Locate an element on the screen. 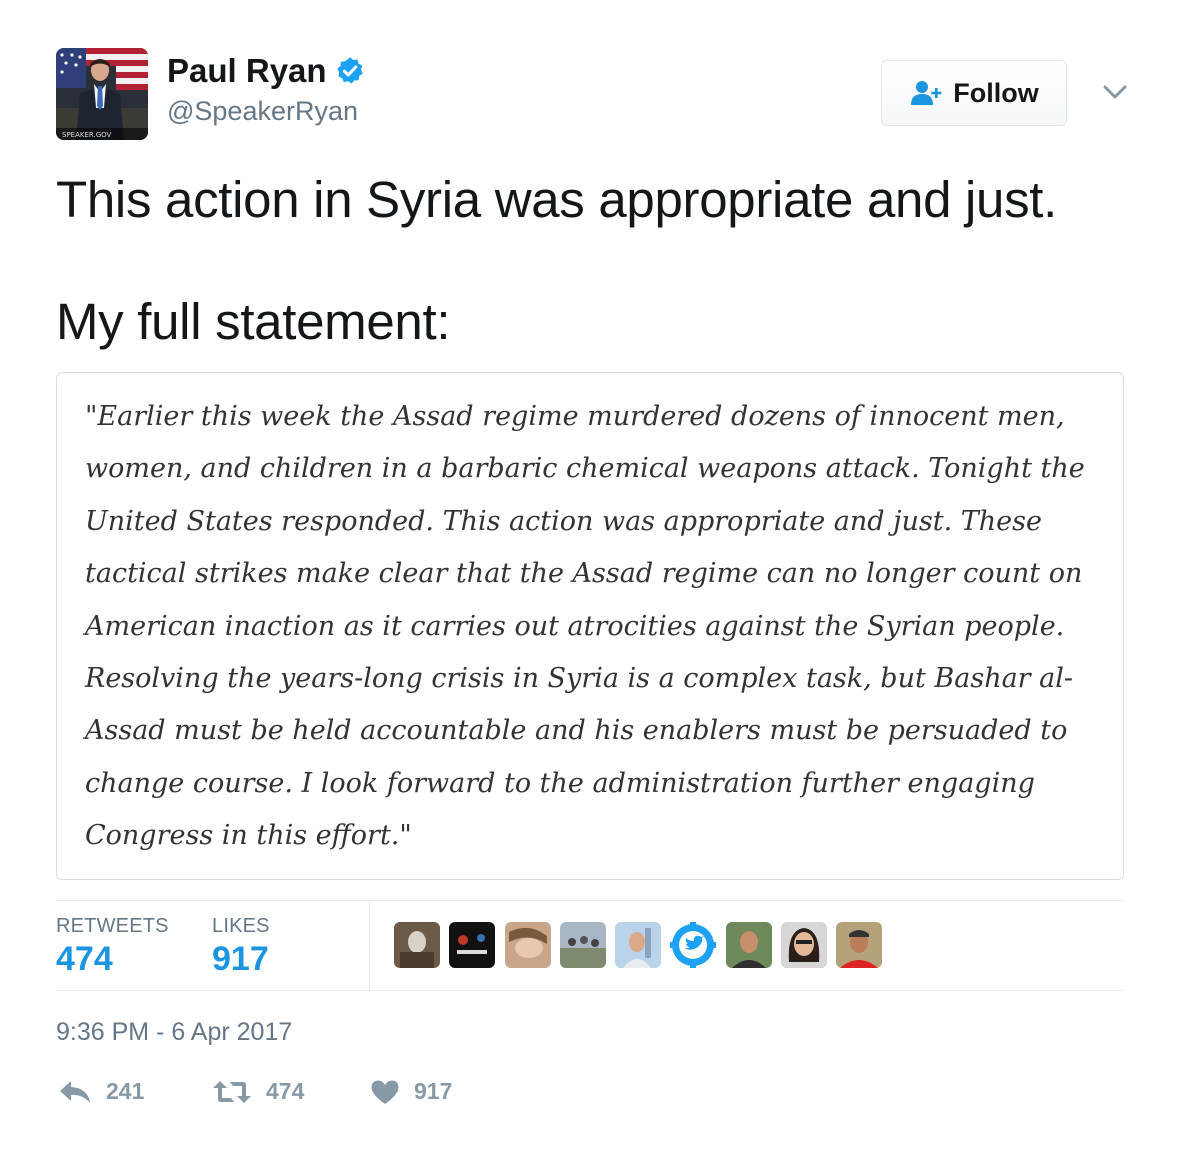  display-name-text: Paul Ryan is located at coordinates (247, 71).